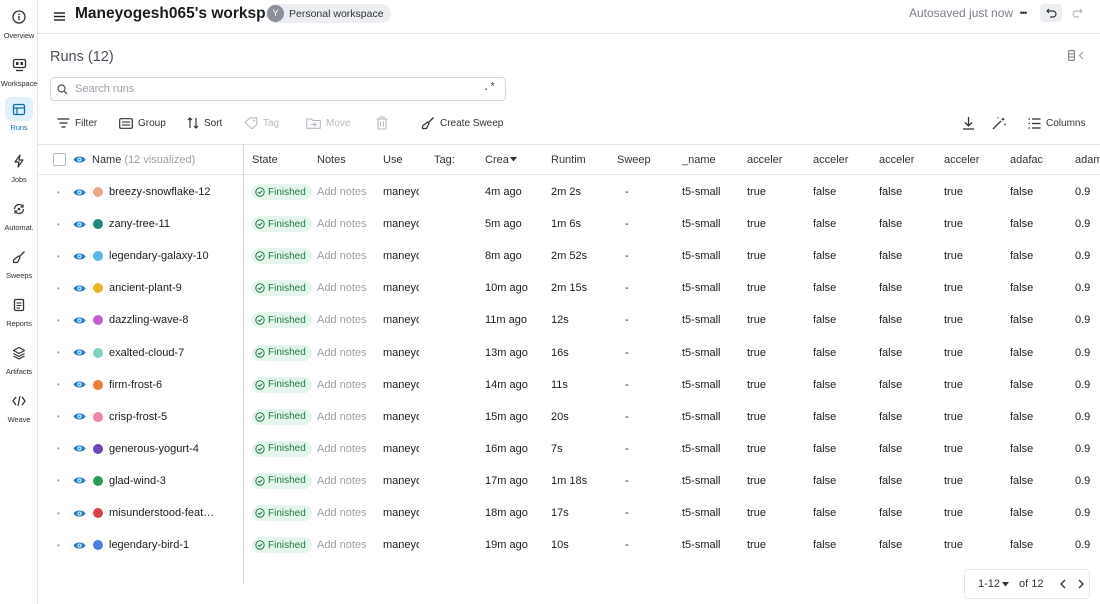 Image resolution: width=1100 pixels, height=604 pixels. Describe the element at coordinates (174, 224) in the screenshot. I see `run-name-link: zany-tree-11` at that location.